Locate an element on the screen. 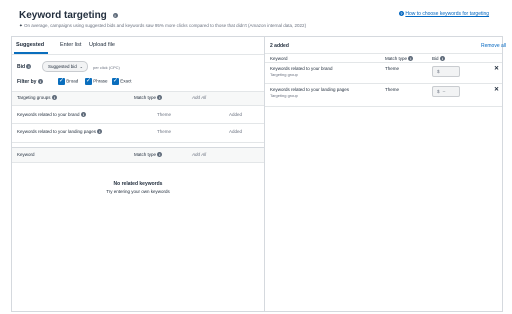 The width and height of the screenshot is (512, 314). groups-col-group-label: Targeting groups is located at coordinates (34, 97).